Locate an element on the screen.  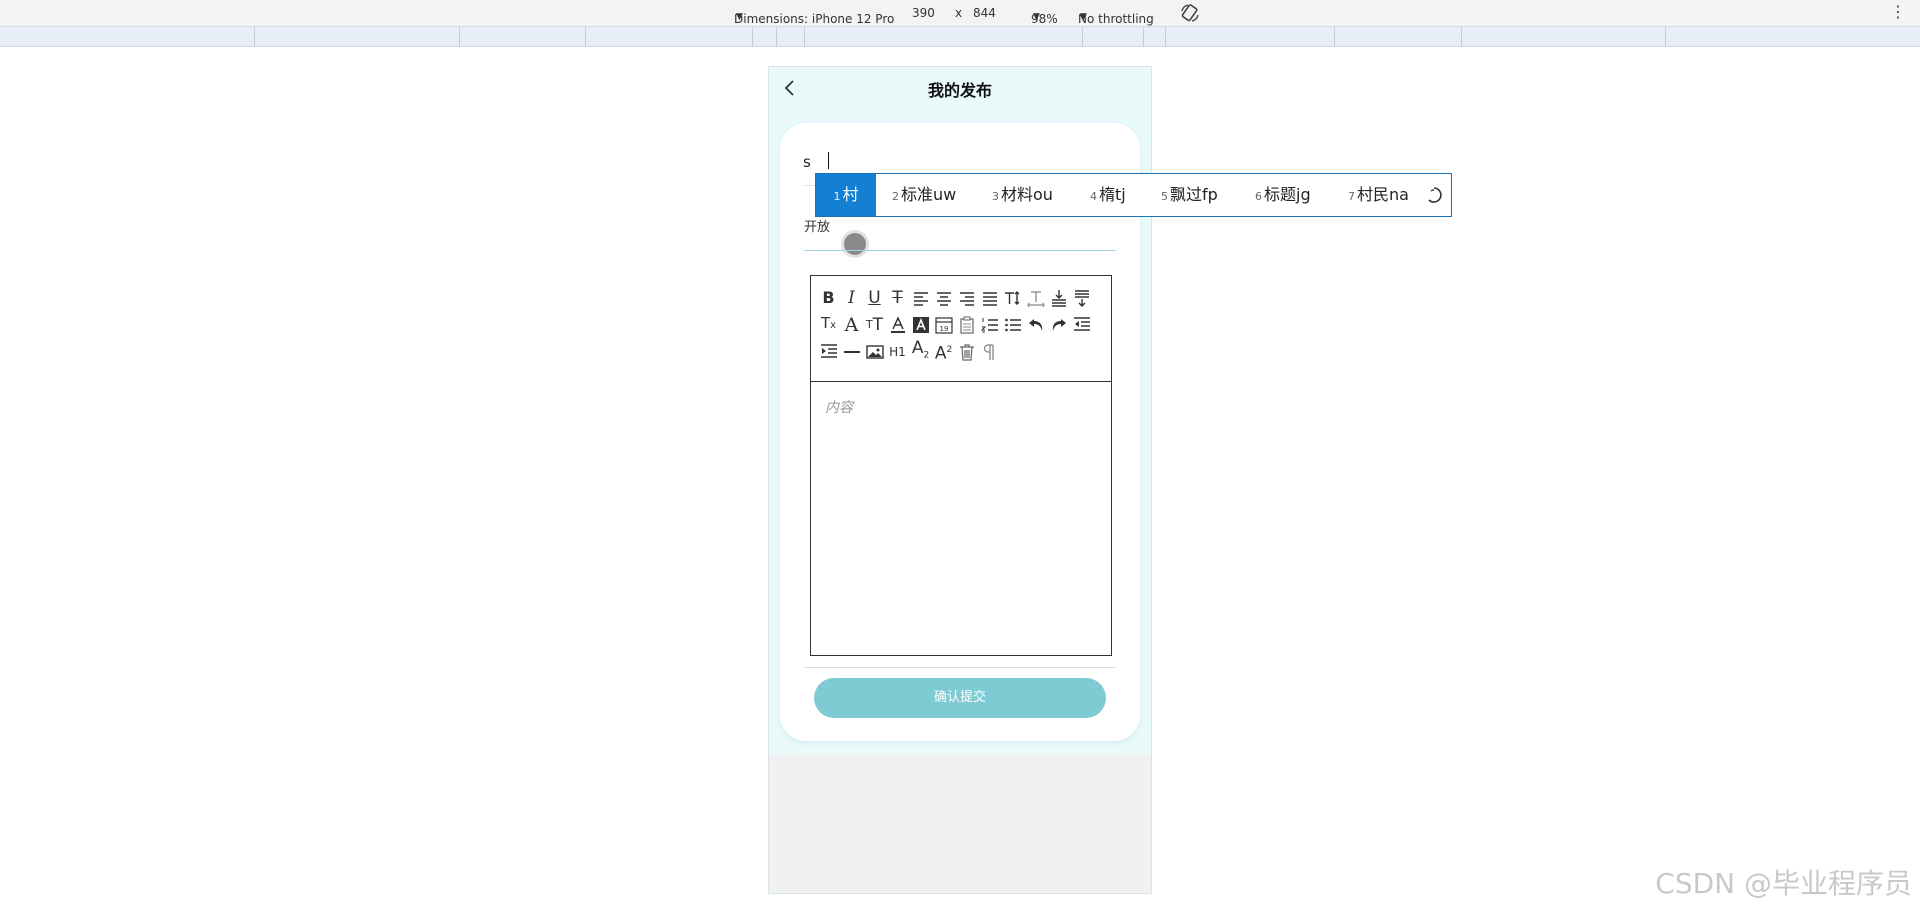
font-color-icon is located at coordinates (897, 324).